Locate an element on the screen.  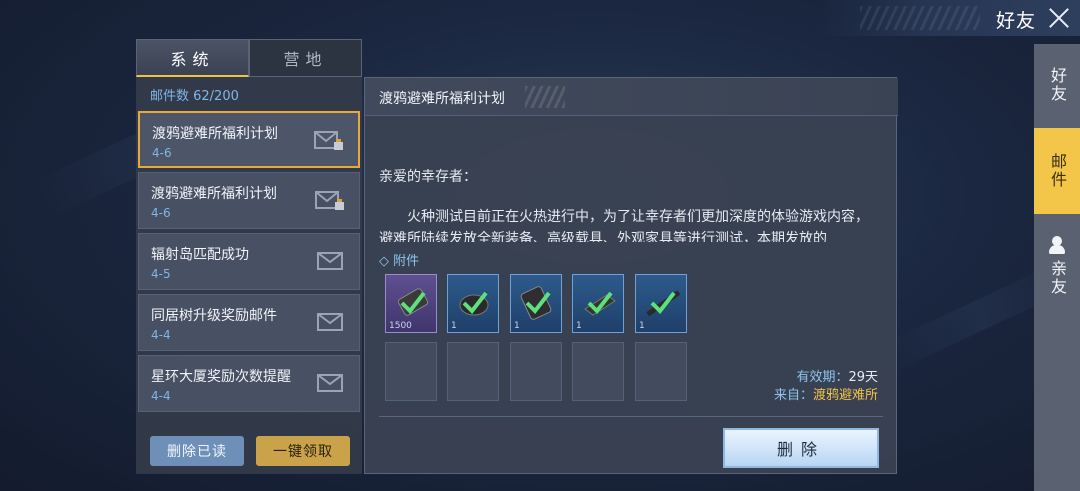
mail-list-item: 同居树升级奖励邮件 4-4 is located at coordinates (249, 322).